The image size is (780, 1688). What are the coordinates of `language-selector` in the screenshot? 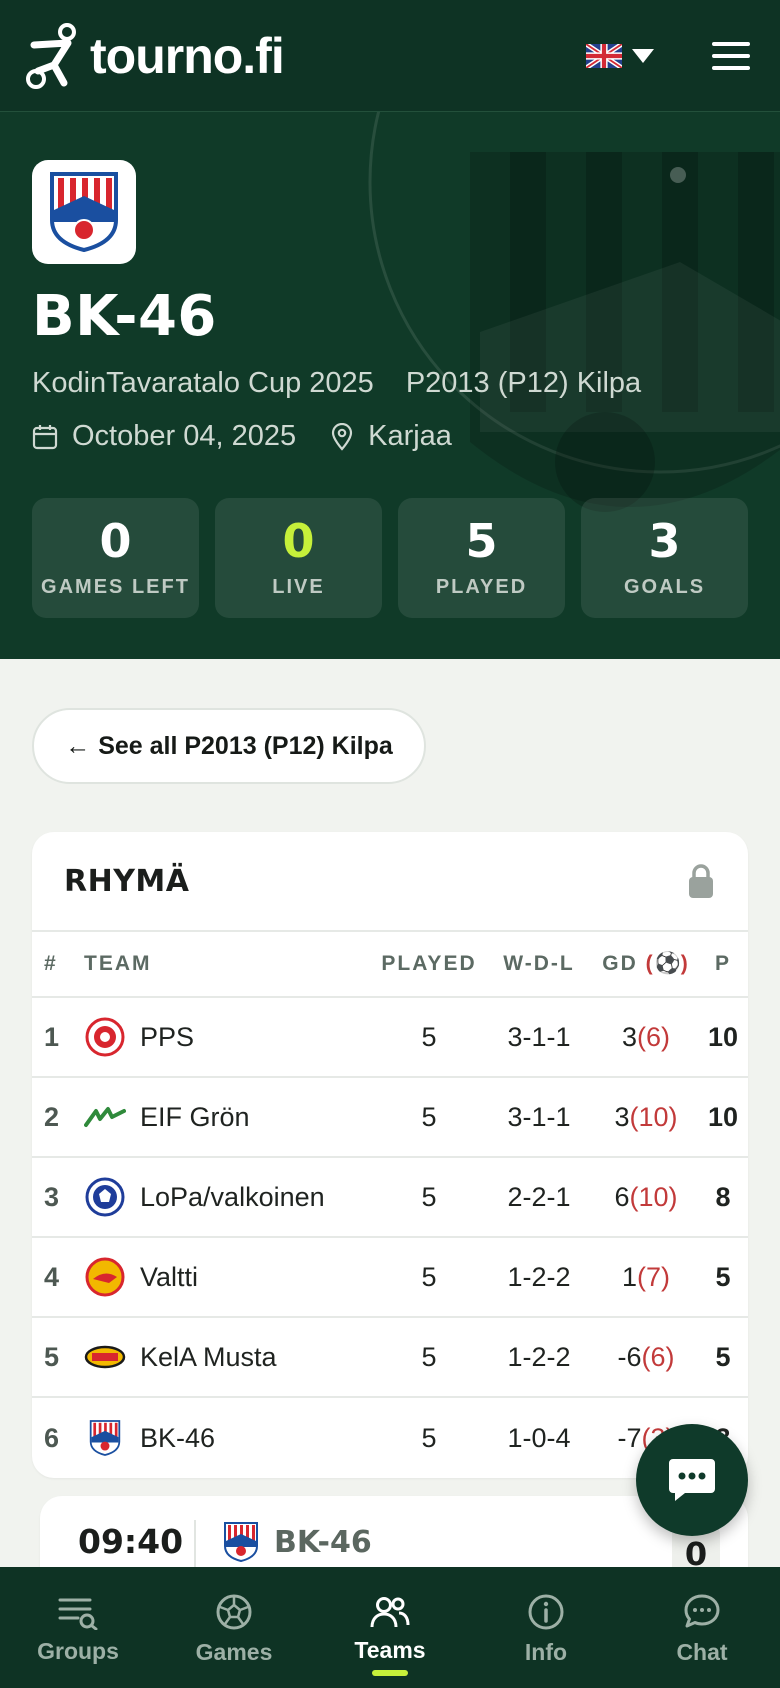 It's located at (620, 55).